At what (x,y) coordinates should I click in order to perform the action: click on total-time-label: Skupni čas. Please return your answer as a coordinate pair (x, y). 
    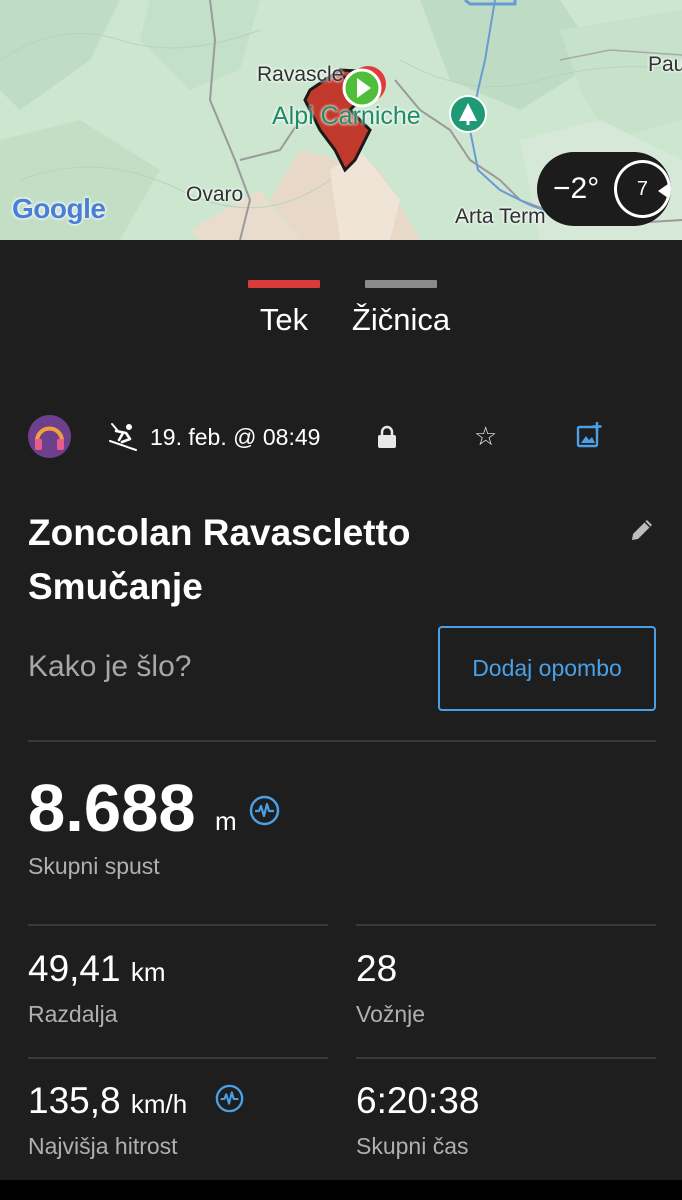
    Looking at the image, I should click on (412, 1146).